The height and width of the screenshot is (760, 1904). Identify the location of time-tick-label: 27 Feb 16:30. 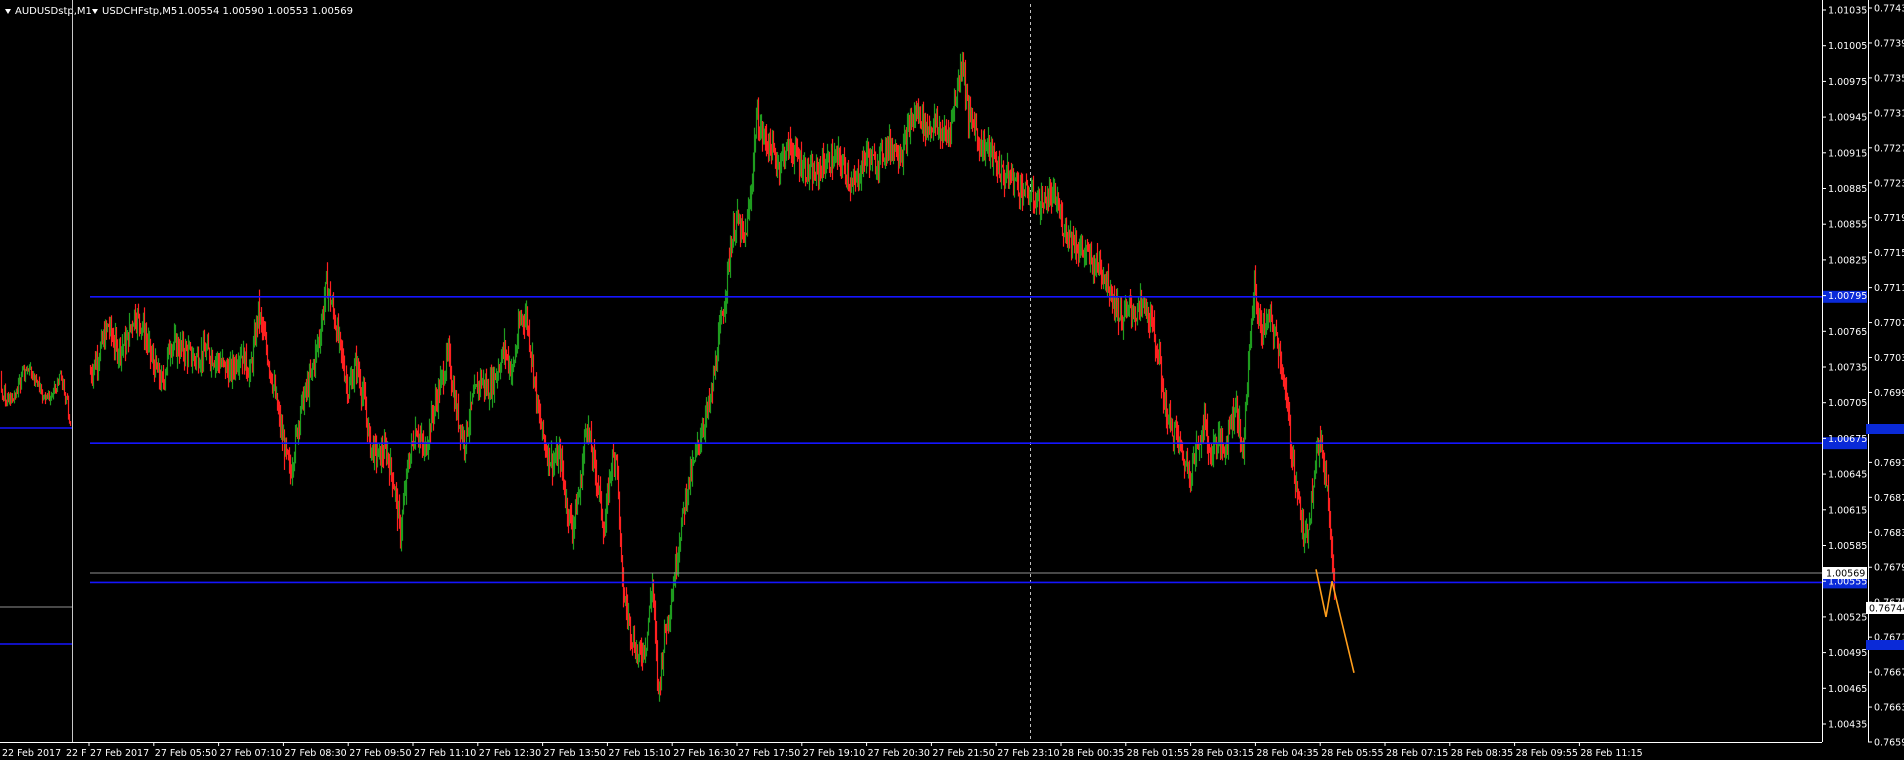
(704, 753).